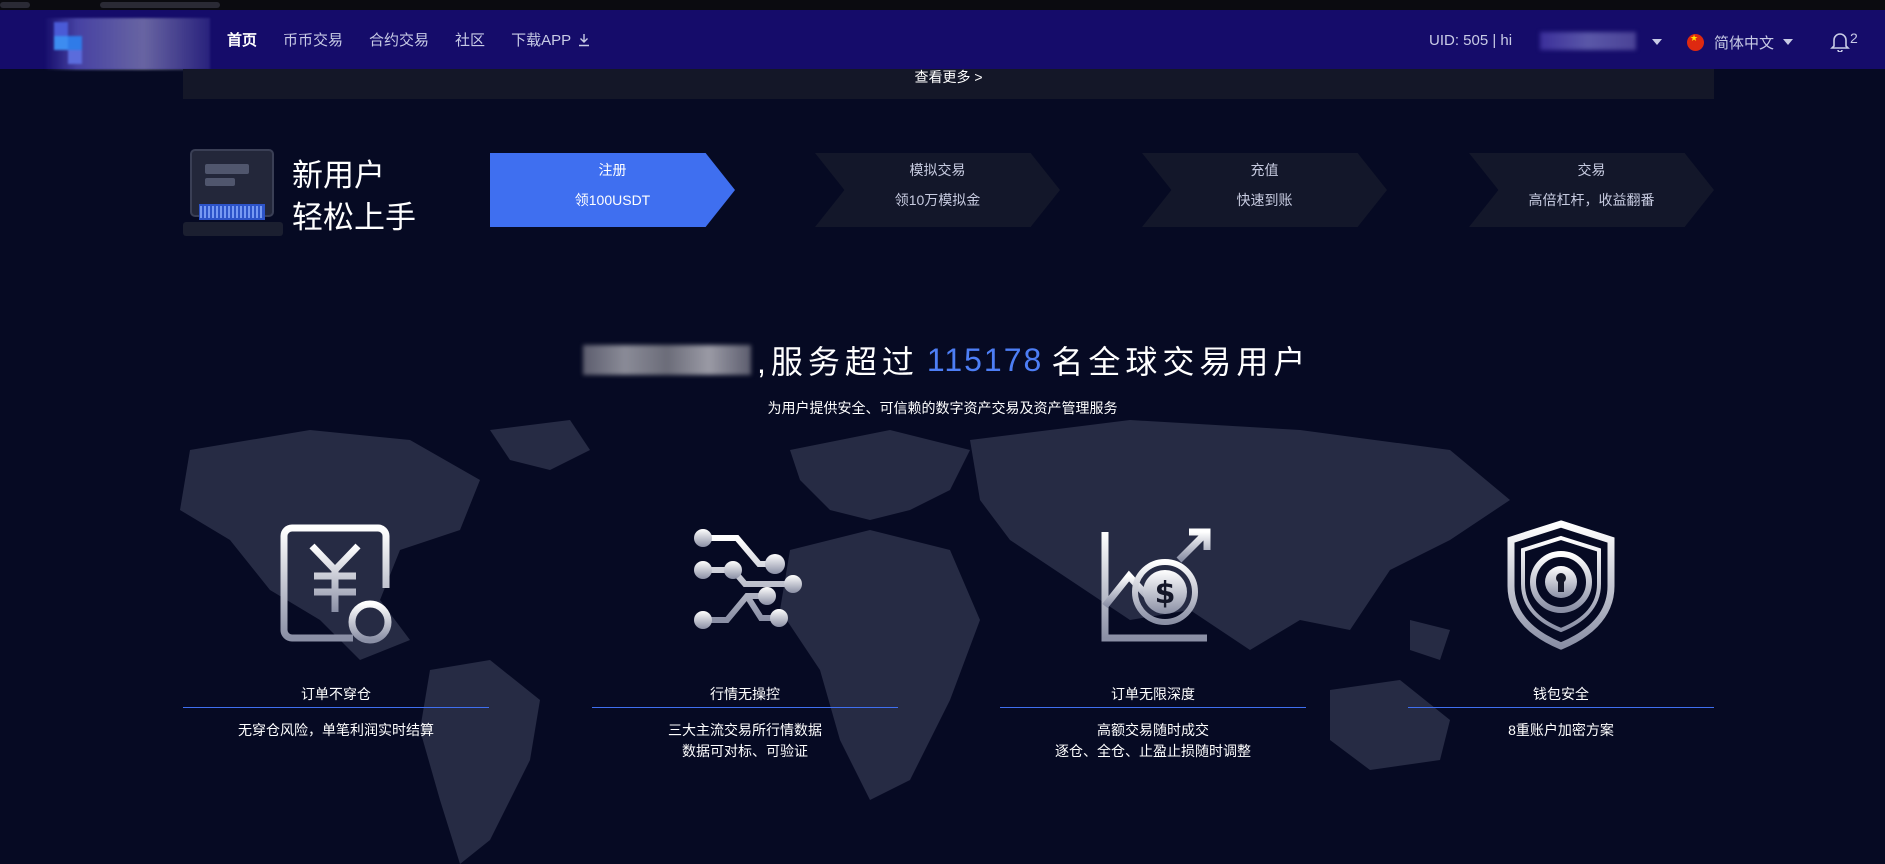 Image resolution: width=1885 pixels, height=864 pixels. What do you see at coordinates (1264, 190) in the screenshot?
I see `step-deposit: 充值 快速到账` at bounding box center [1264, 190].